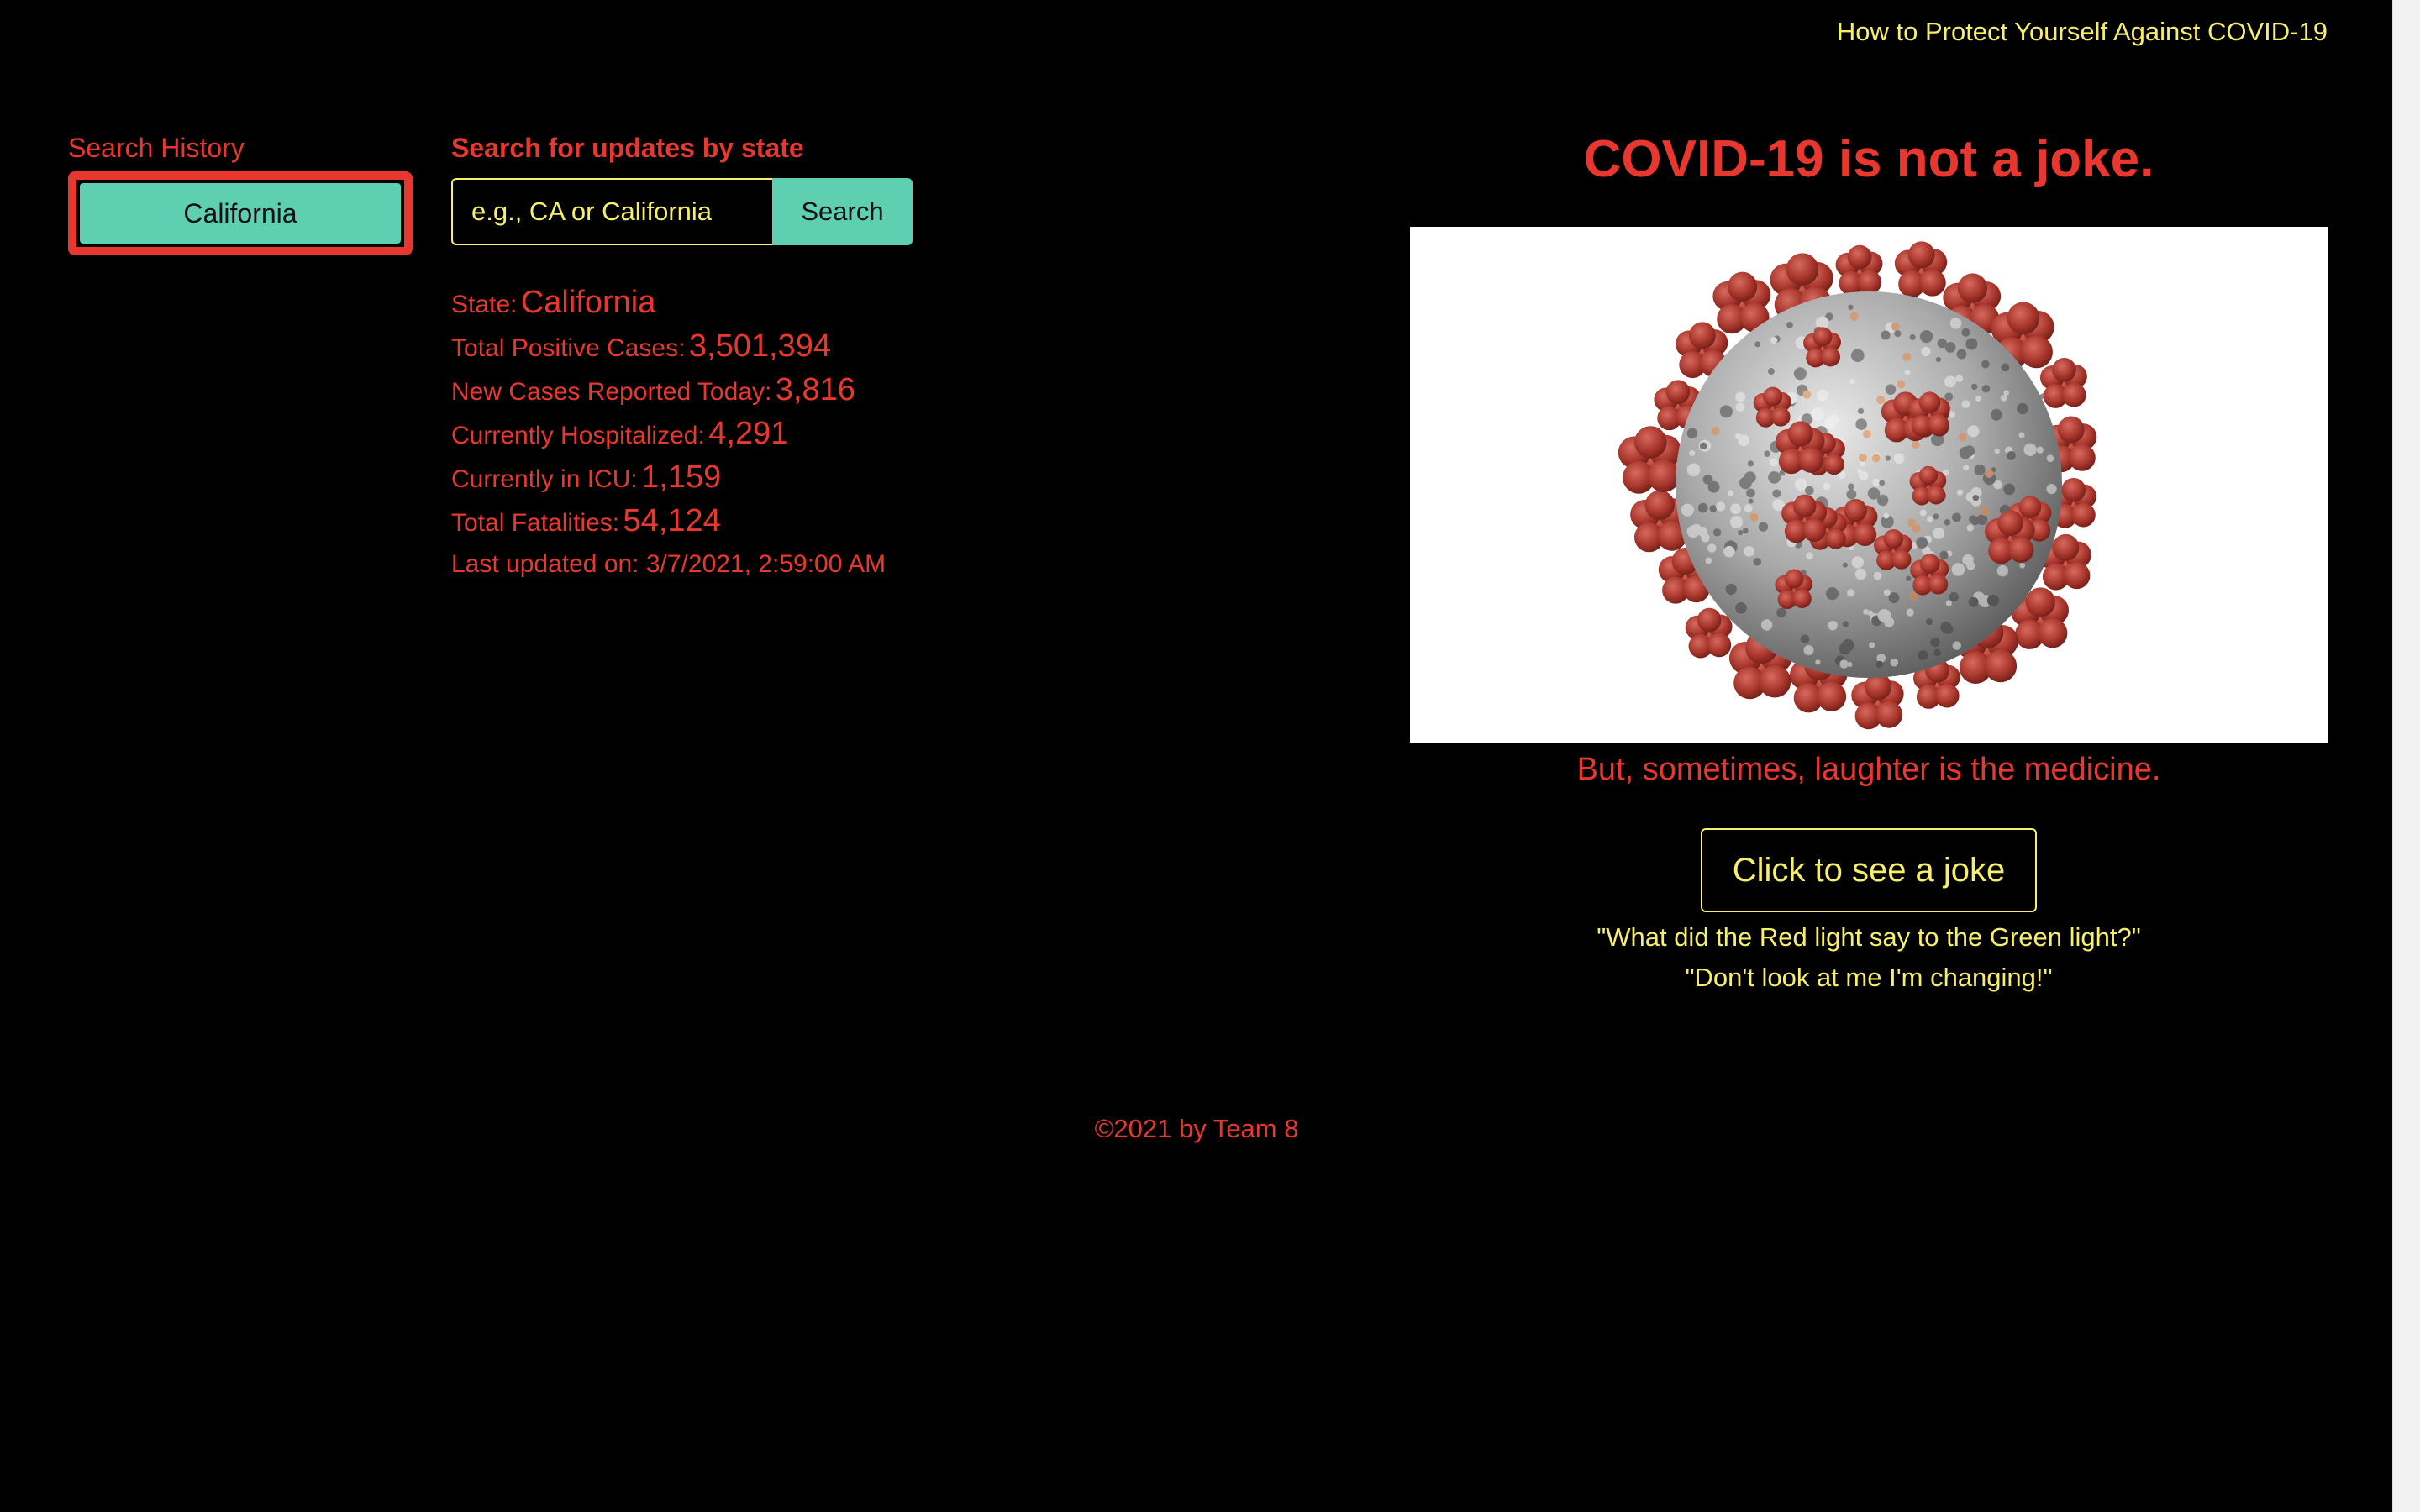 Image resolution: width=2420 pixels, height=1512 pixels. What do you see at coordinates (536, 523) in the screenshot?
I see `stat-fatalities-label: Total Fatalities:` at bounding box center [536, 523].